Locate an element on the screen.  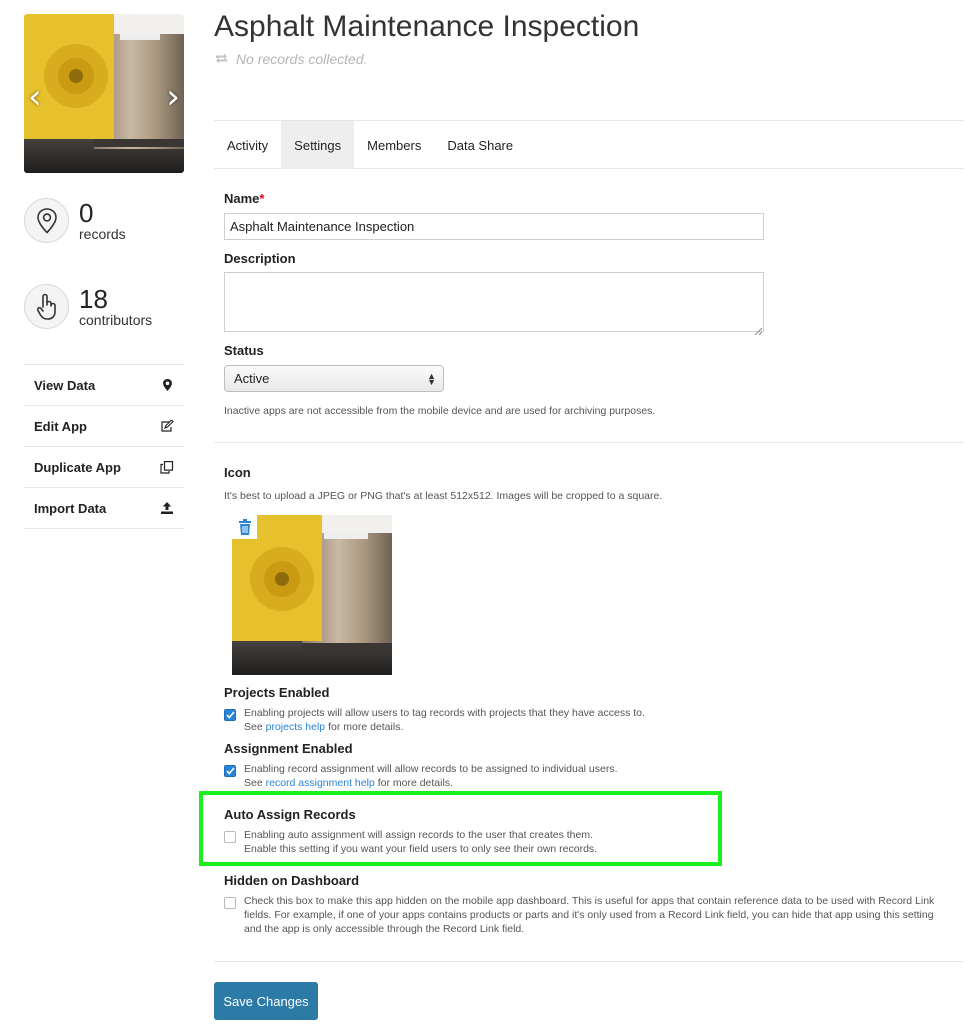
projects-help-link: projects help is located at coordinates (296, 727).